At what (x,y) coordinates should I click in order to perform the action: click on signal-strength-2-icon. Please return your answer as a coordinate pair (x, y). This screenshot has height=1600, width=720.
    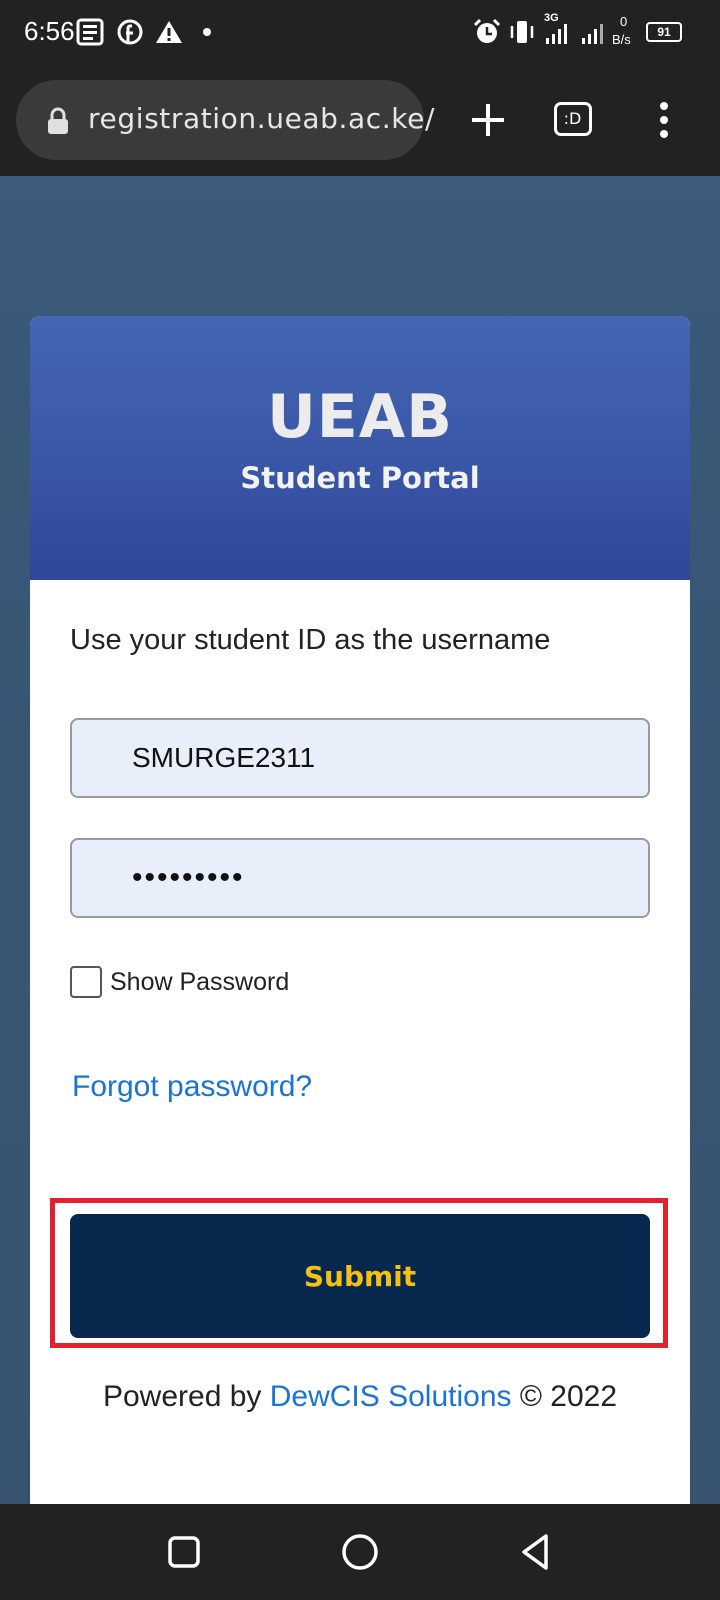
    Looking at the image, I should click on (592, 34).